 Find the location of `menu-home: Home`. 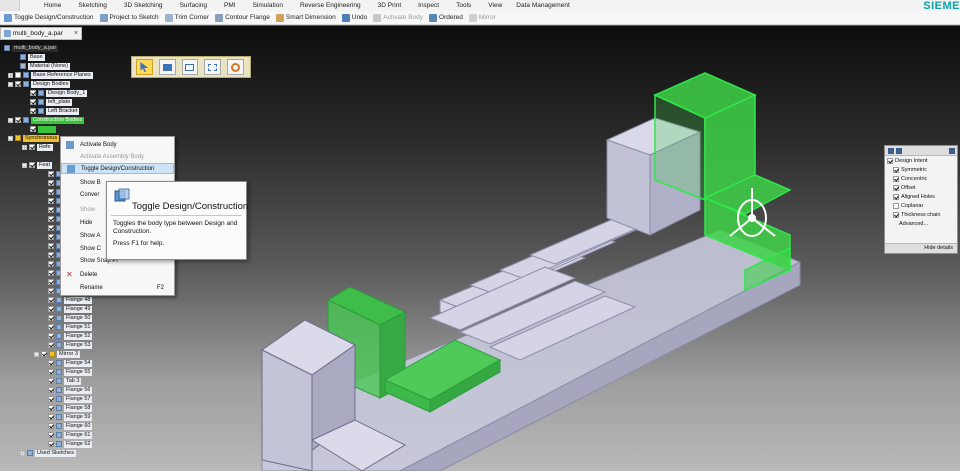

menu-home: Home is located at coordinates (52, 5).